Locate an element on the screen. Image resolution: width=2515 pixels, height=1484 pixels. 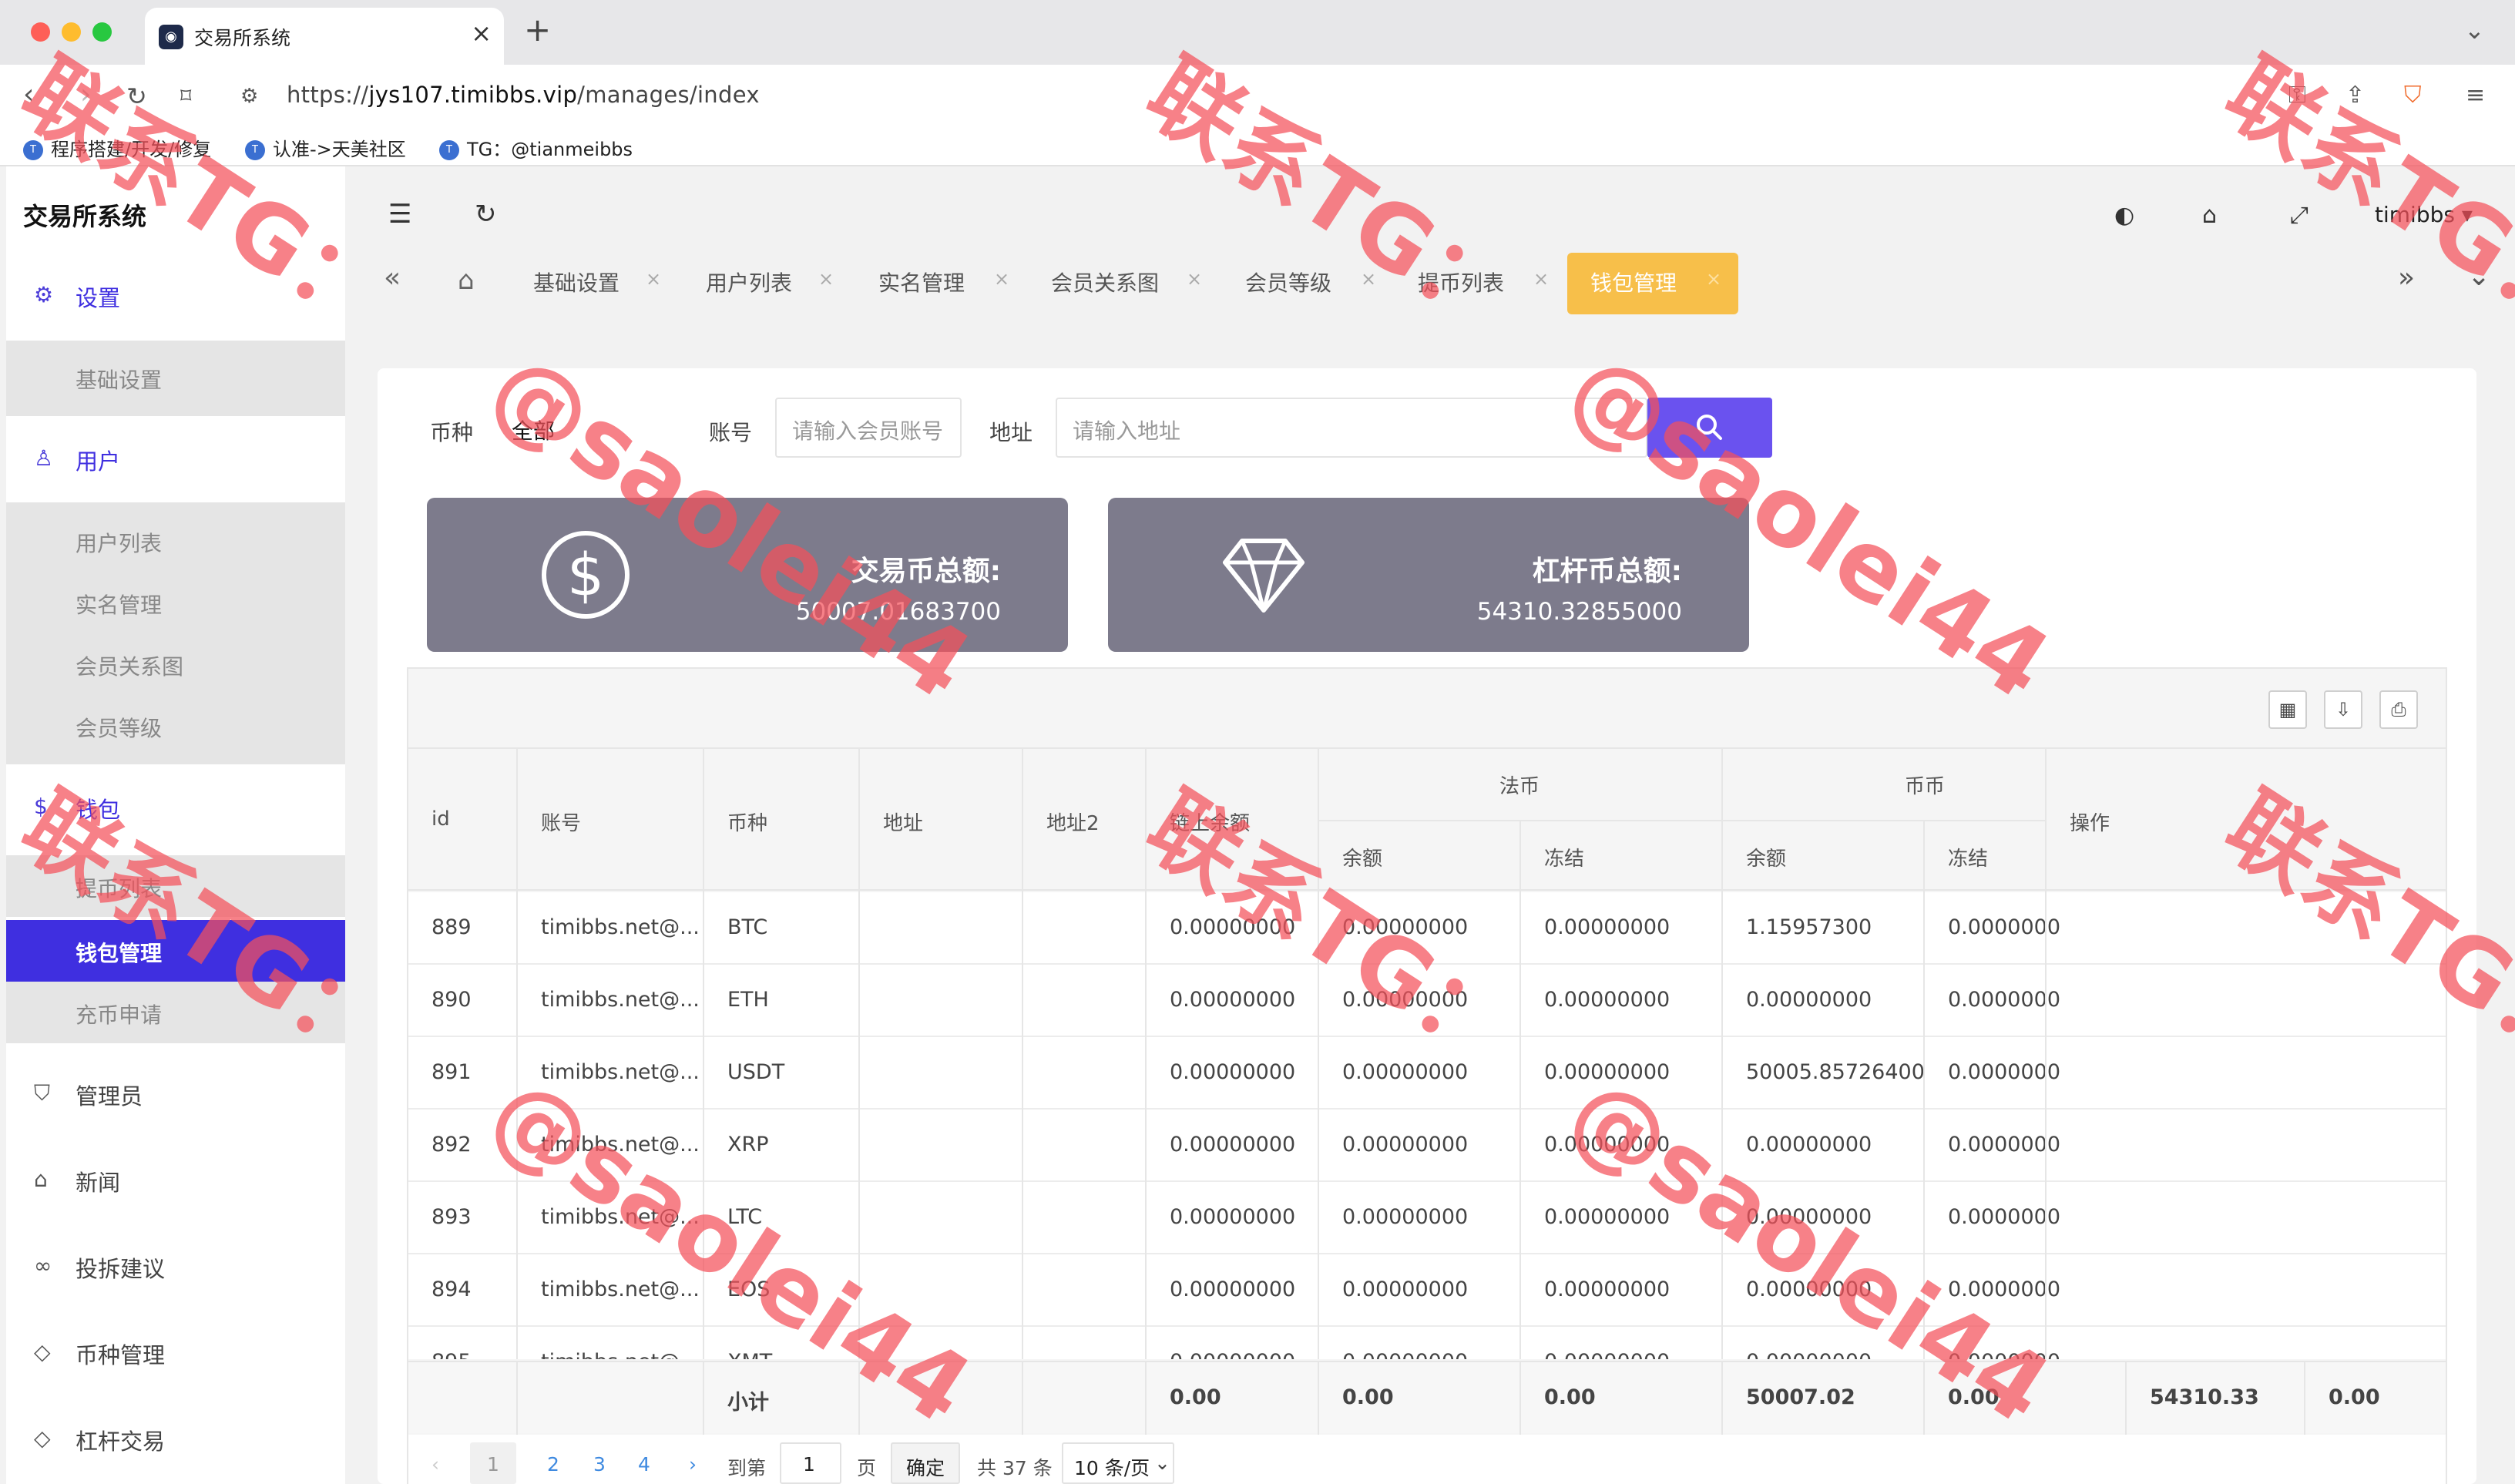
new-tab-icon: + is located at coordinates (537, 30).